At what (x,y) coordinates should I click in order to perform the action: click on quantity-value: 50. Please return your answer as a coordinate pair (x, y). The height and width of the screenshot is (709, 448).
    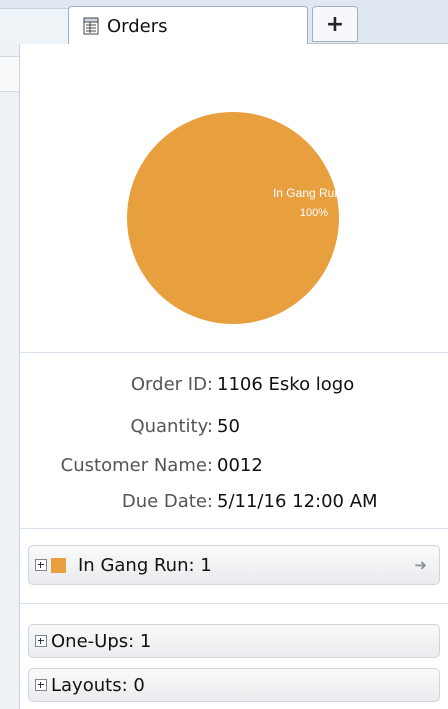
    Looking at the image, I should click on (228, 426).